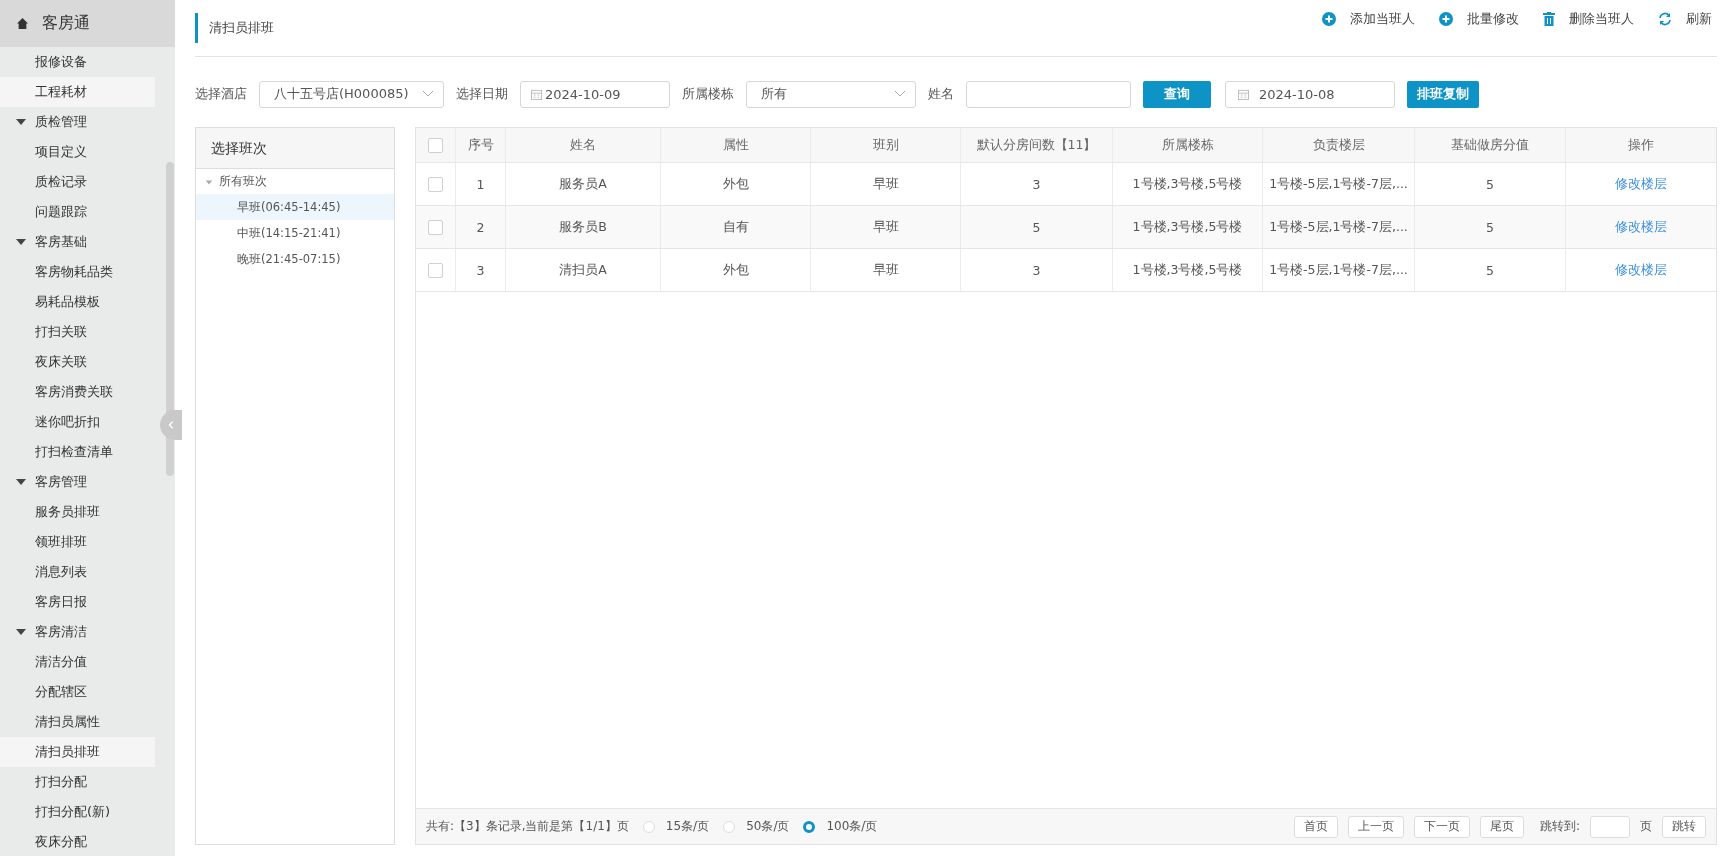 The height and width of the screenshot is (856, 1725). What do you see at coordinates (1479, 19) in the screenshot?
I see `toolbar-button: 批量修改` at bounding box center [1479, 19].